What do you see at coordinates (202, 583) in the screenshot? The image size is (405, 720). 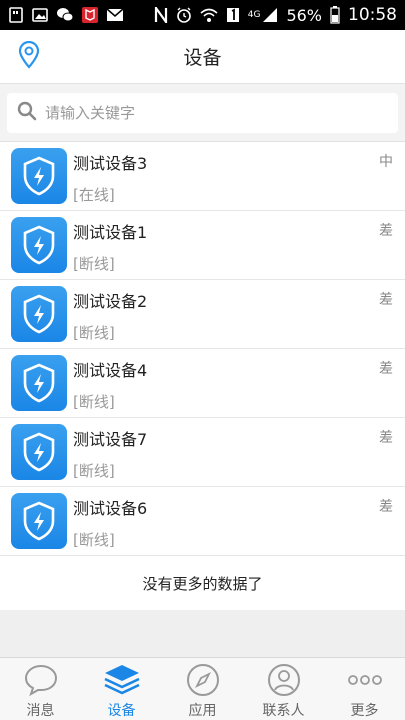 I see `list-end-message: 没有更多的数据了` at bounding box center [202, 583].